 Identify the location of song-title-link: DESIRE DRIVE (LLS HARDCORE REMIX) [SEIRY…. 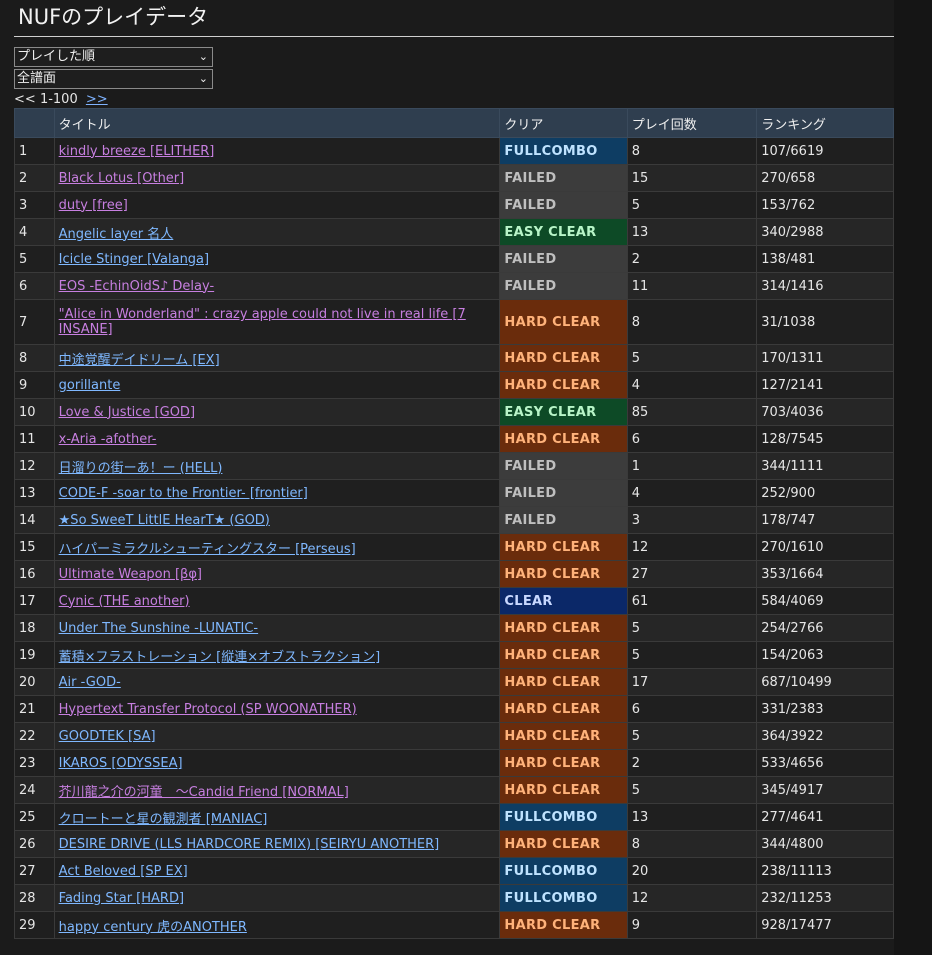
(249, 844).